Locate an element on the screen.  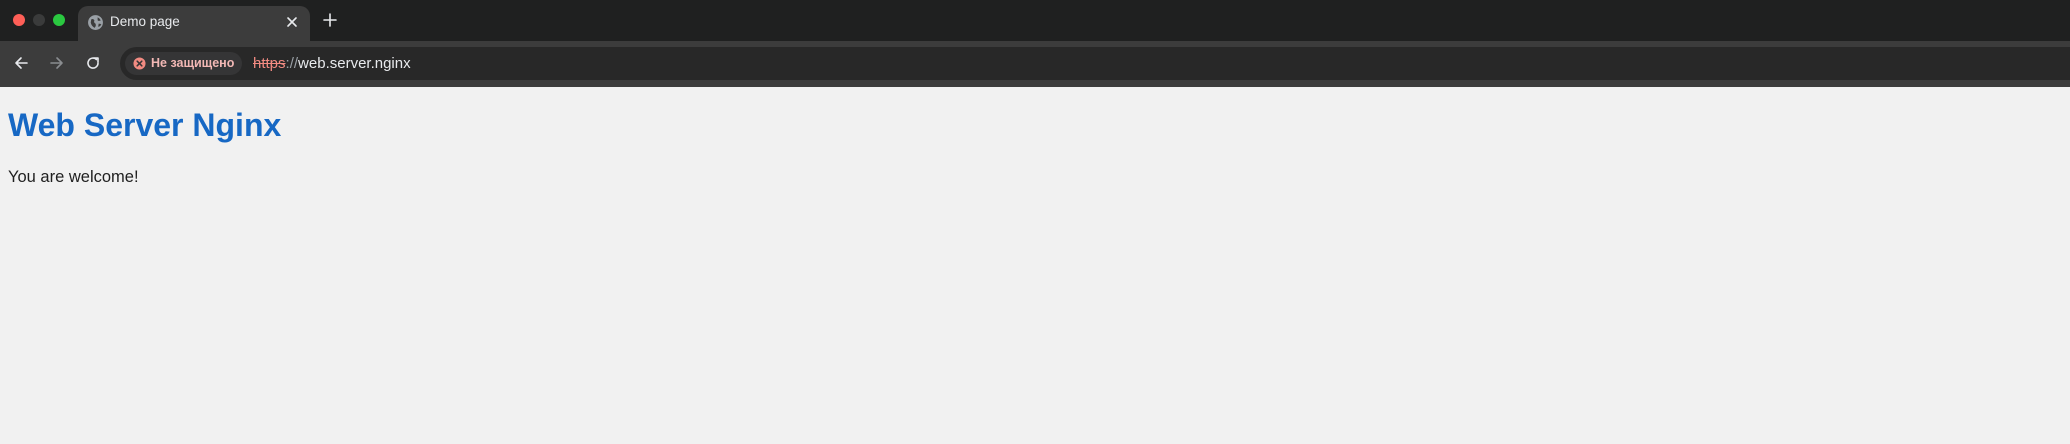
tab-strip: Demo page is located at coordinates (1035, 20).